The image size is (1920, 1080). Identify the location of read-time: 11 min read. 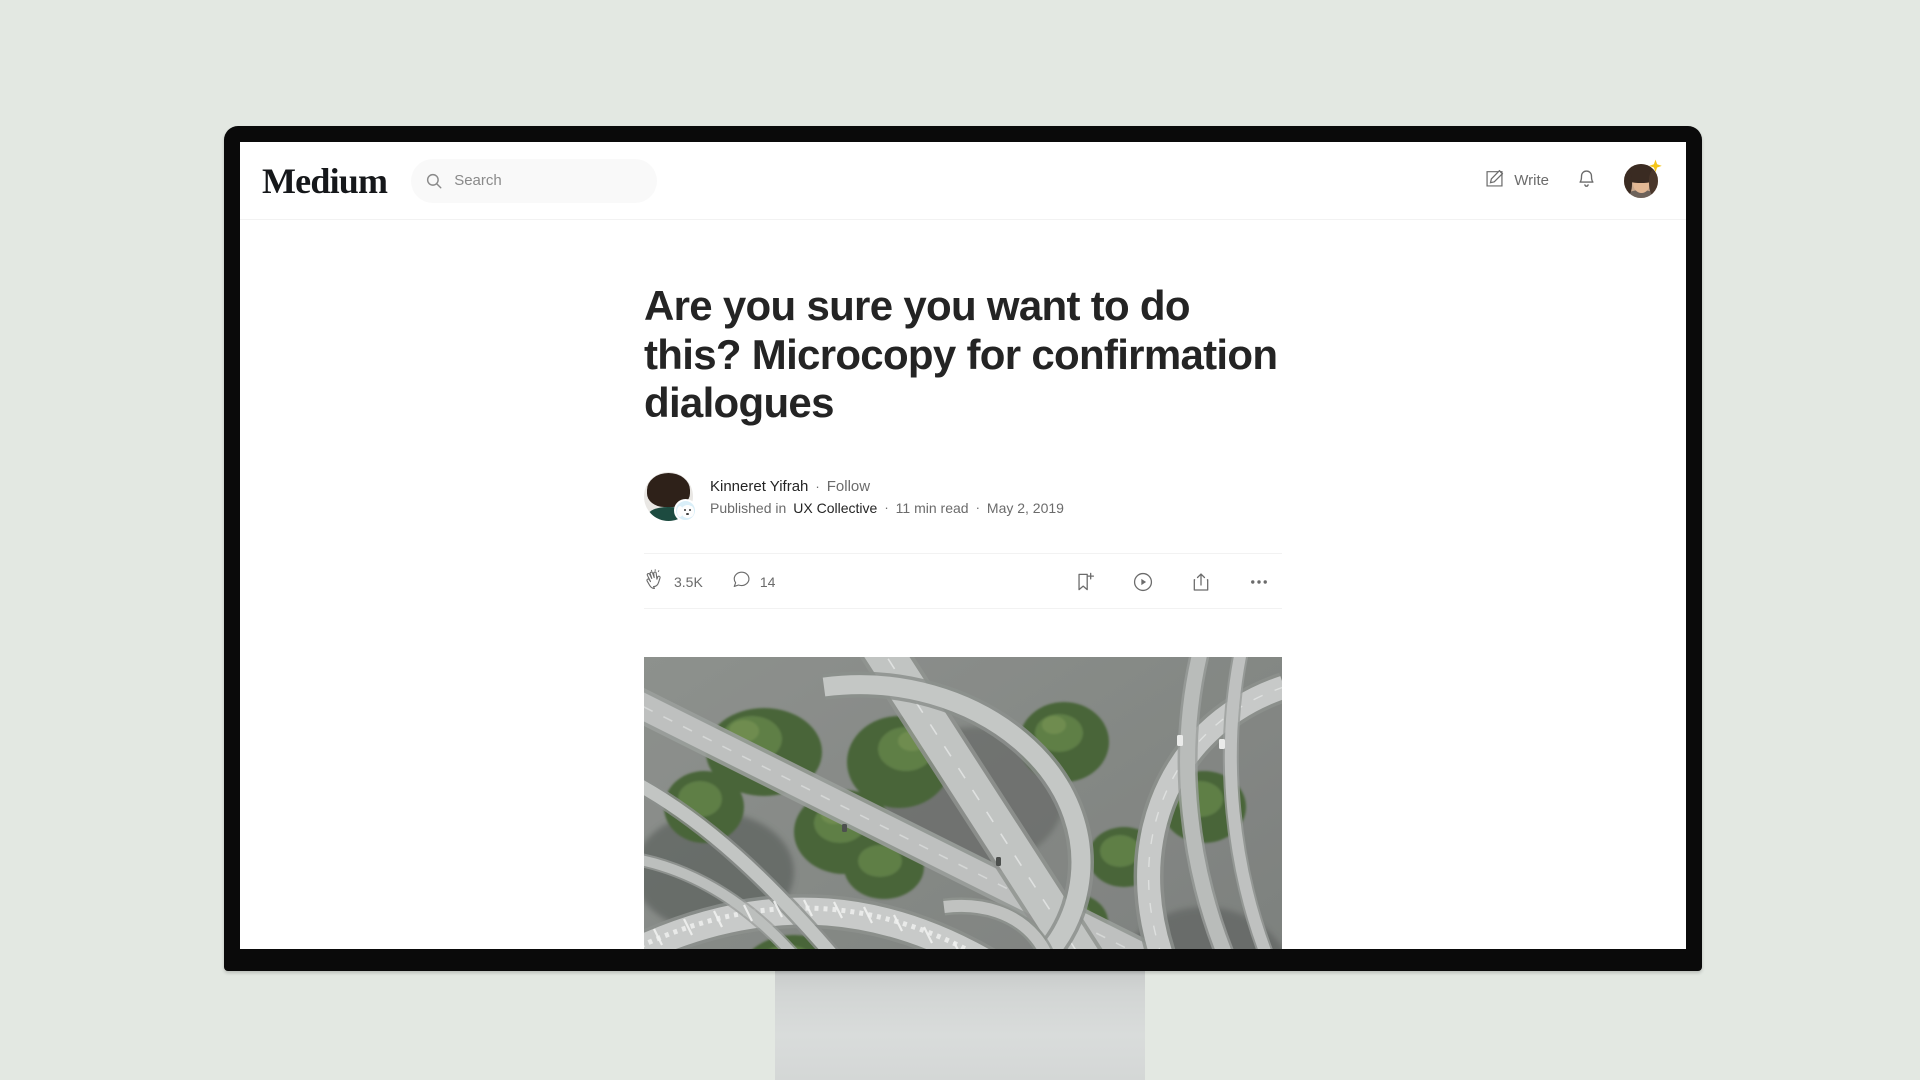
(932, 507).